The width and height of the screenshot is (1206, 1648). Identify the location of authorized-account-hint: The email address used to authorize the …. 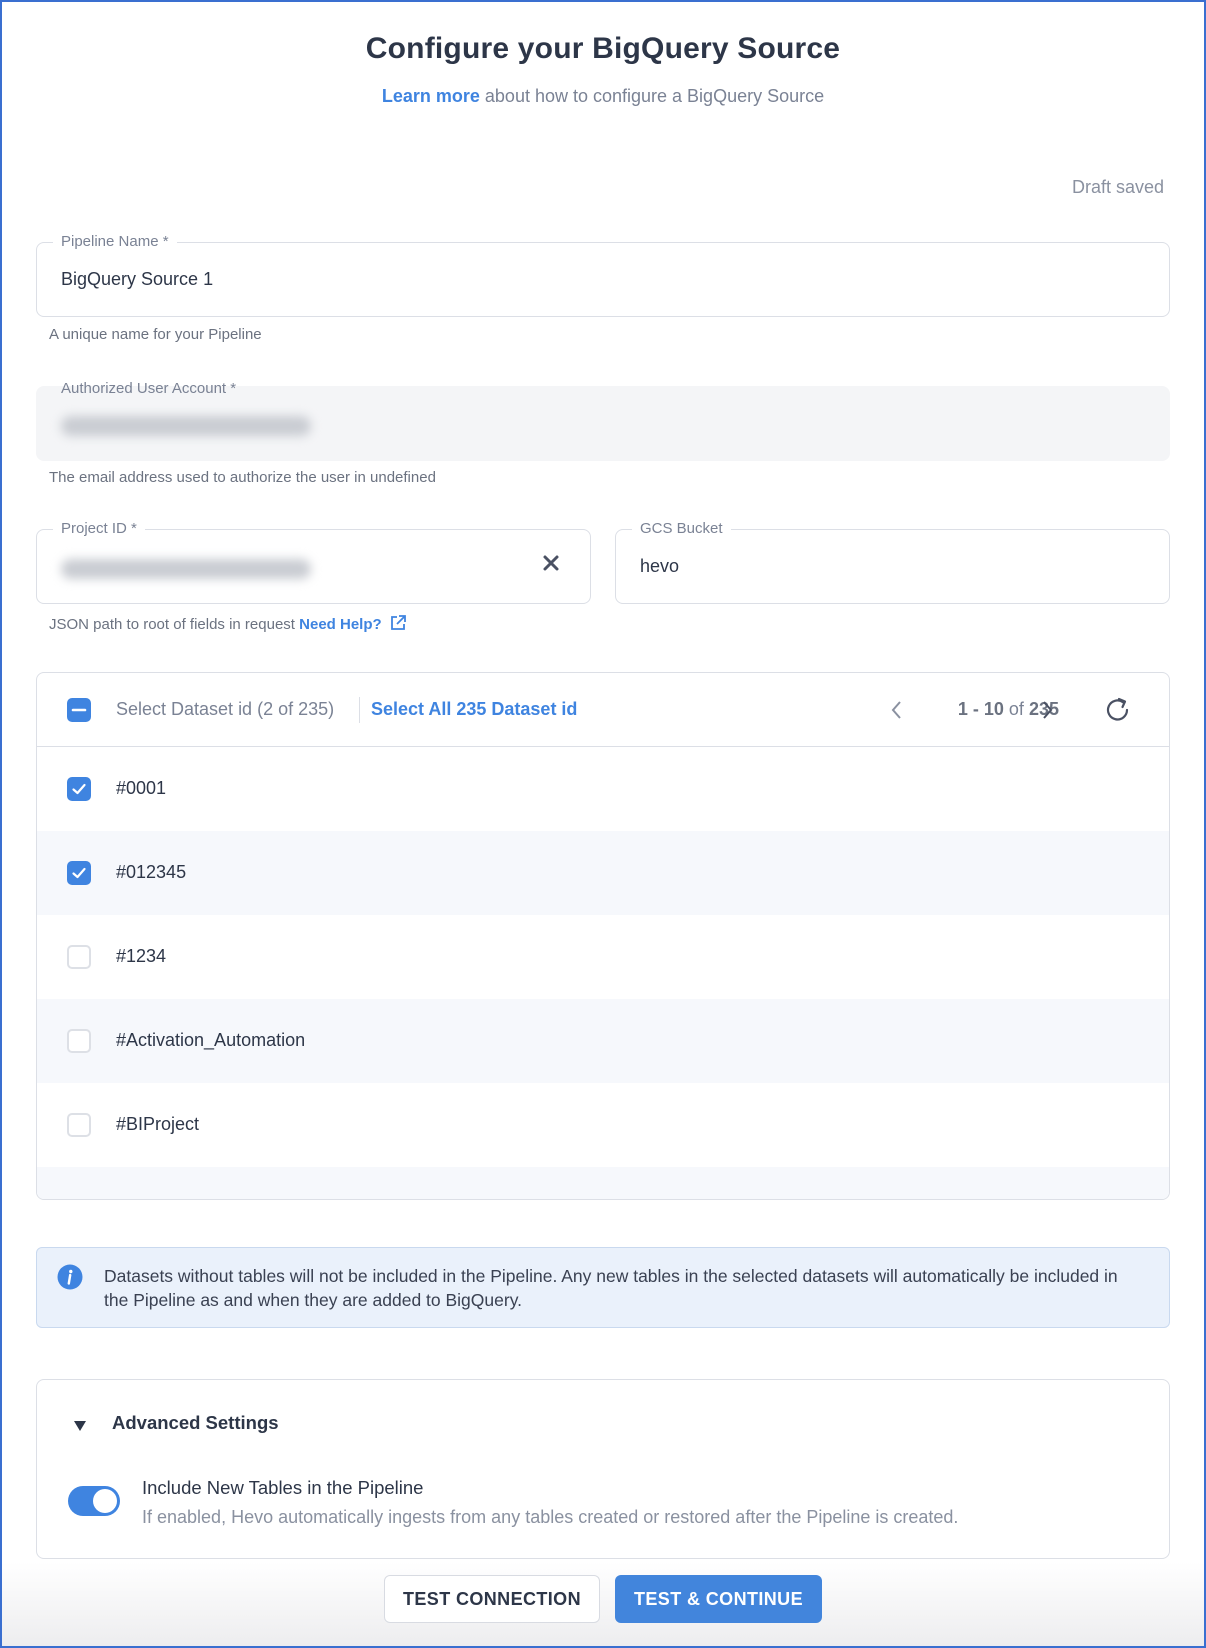
(242, 477).